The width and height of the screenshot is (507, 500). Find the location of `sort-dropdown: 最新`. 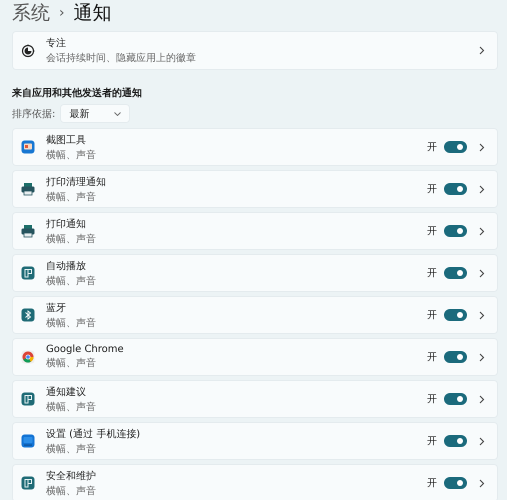

sort-dropdown: 最新 is located at coordinates (95, 113).